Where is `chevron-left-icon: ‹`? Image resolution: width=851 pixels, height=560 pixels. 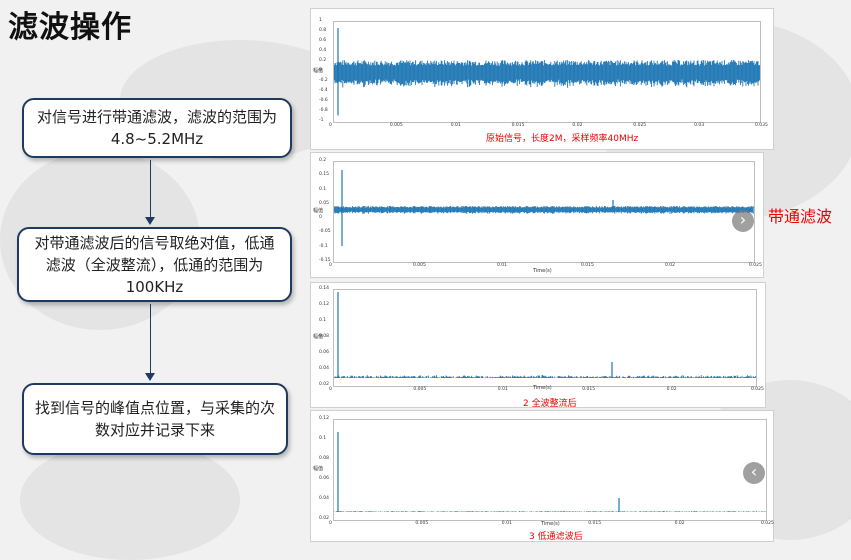
chevron-left-icon: ‹ is located at coordinates (754, 471).